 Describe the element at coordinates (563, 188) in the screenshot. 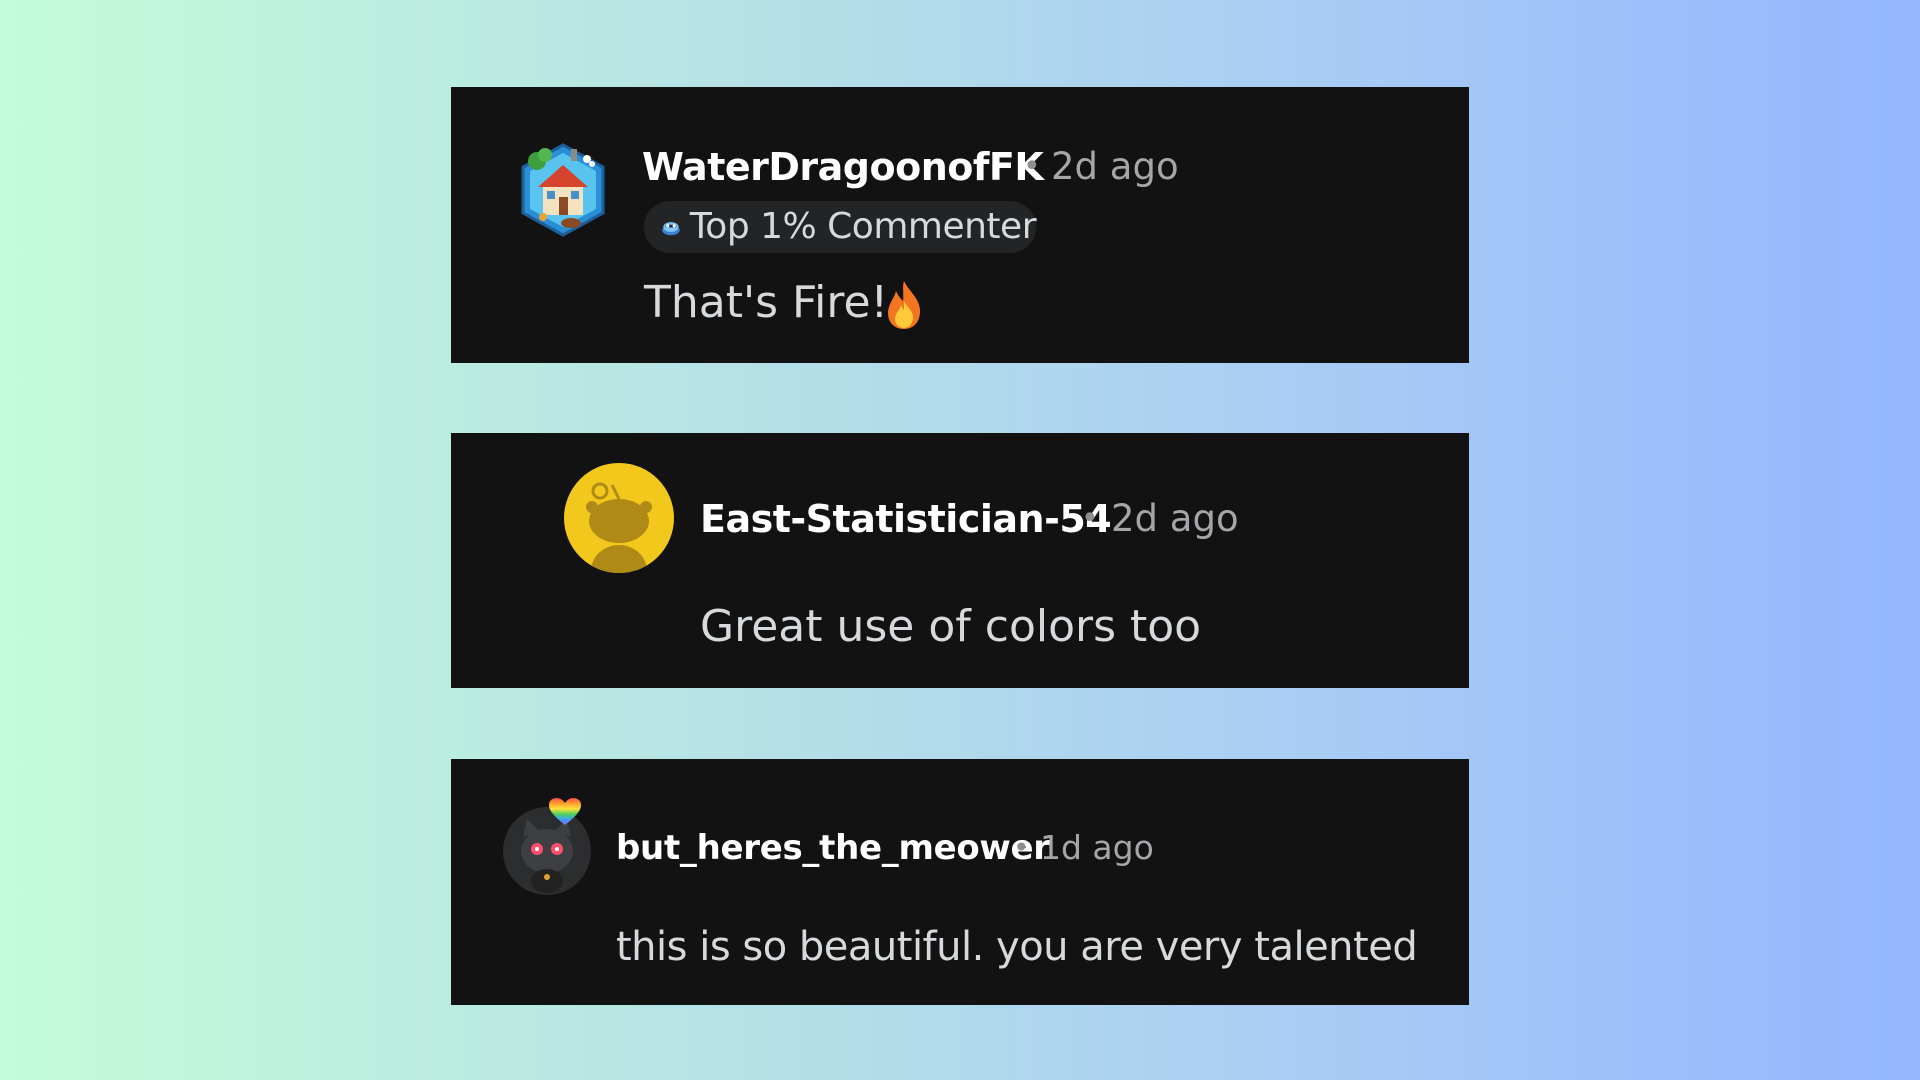

I see `house-hexagon-avatar-icon` at that location.